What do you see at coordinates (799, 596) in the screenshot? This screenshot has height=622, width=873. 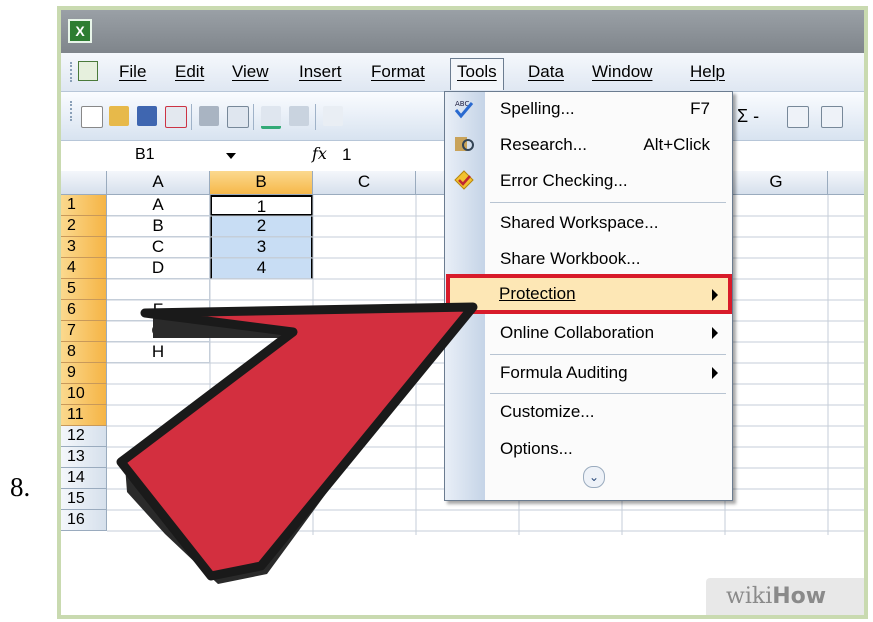 I see `watermark-how: How` at bounding box center [799, 596].